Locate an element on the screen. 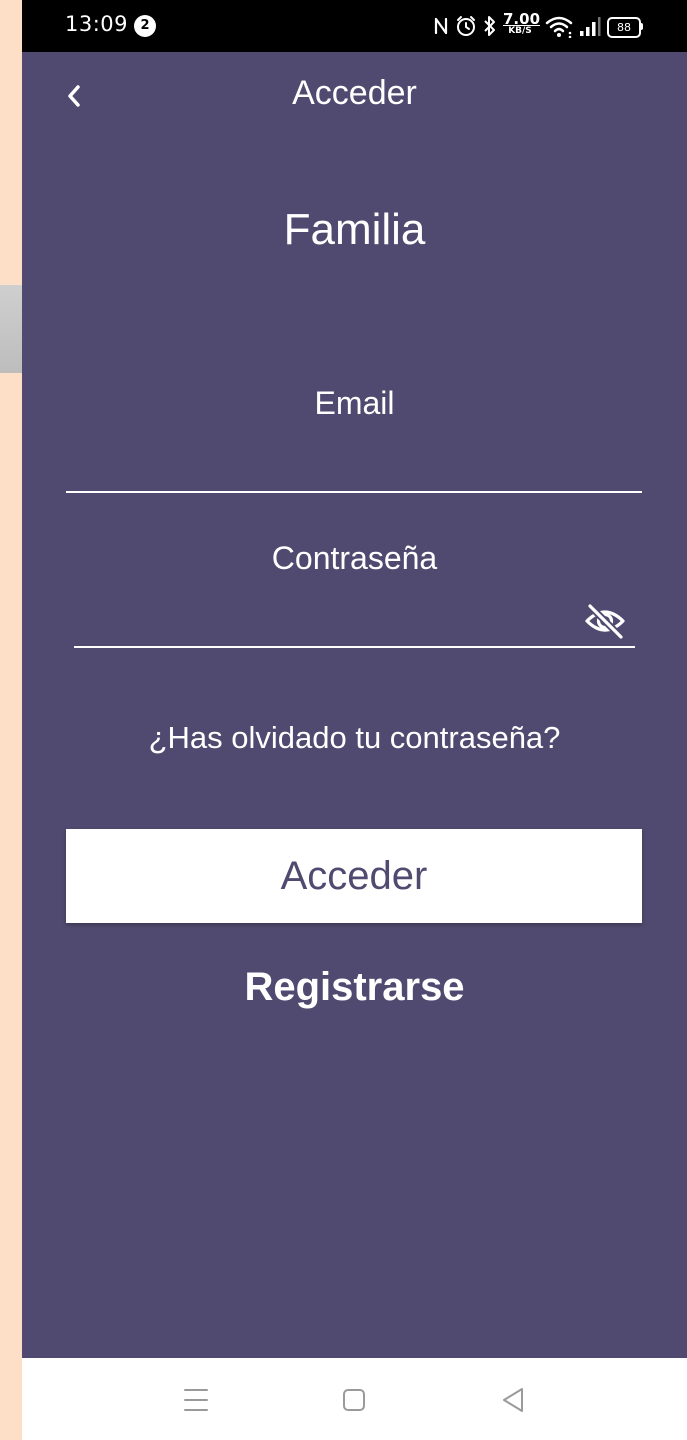 The image size is (687, 1440). password-underline is located at coordinates (354, 647).